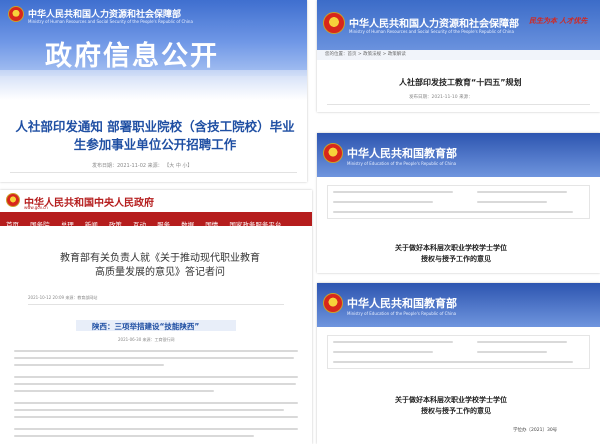  I want to click on breadcrumb: 您的位置：首页 > 政策法规 > 政策解读, so click(365, 54).